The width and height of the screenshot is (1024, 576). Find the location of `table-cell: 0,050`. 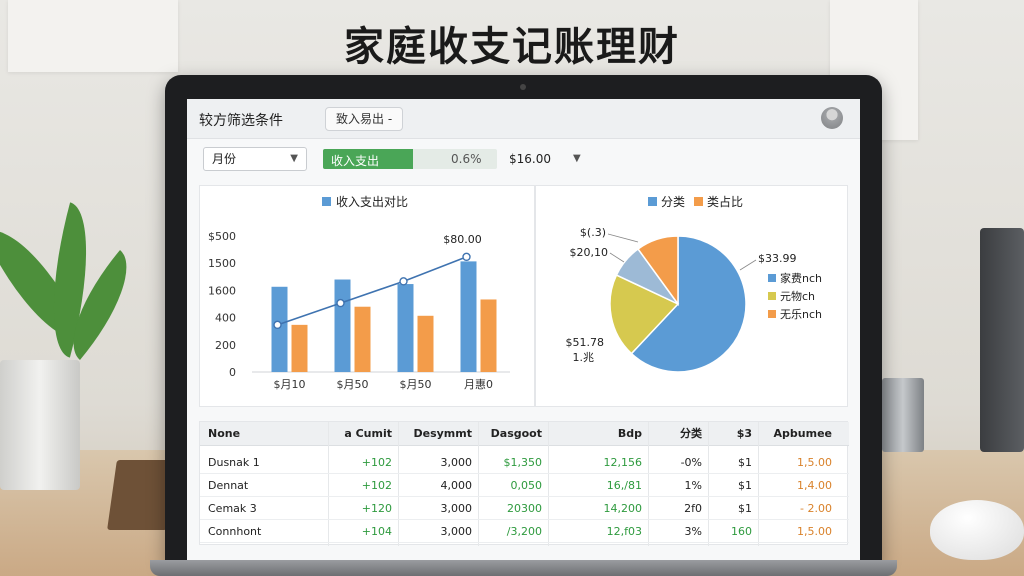

table-cell: 0,050 is located at coordinates (526, 485).